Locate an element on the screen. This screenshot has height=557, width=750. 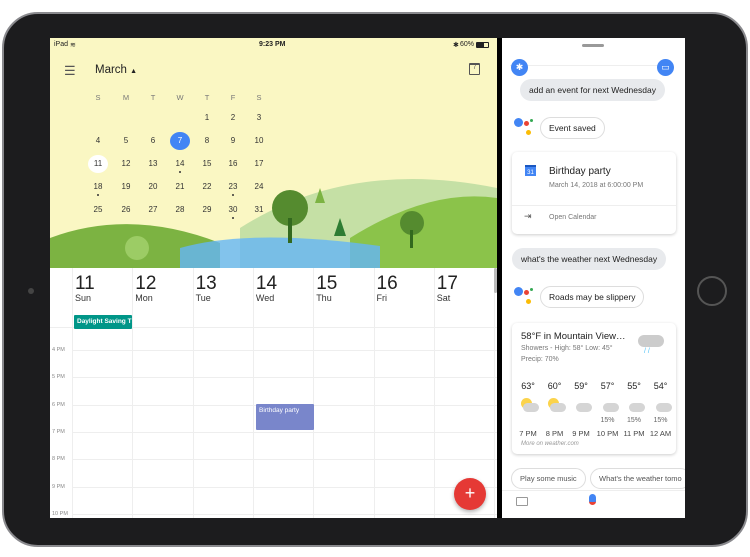
user-query-2: what's the weather next Wednesday is located at coordinates (589, 259).